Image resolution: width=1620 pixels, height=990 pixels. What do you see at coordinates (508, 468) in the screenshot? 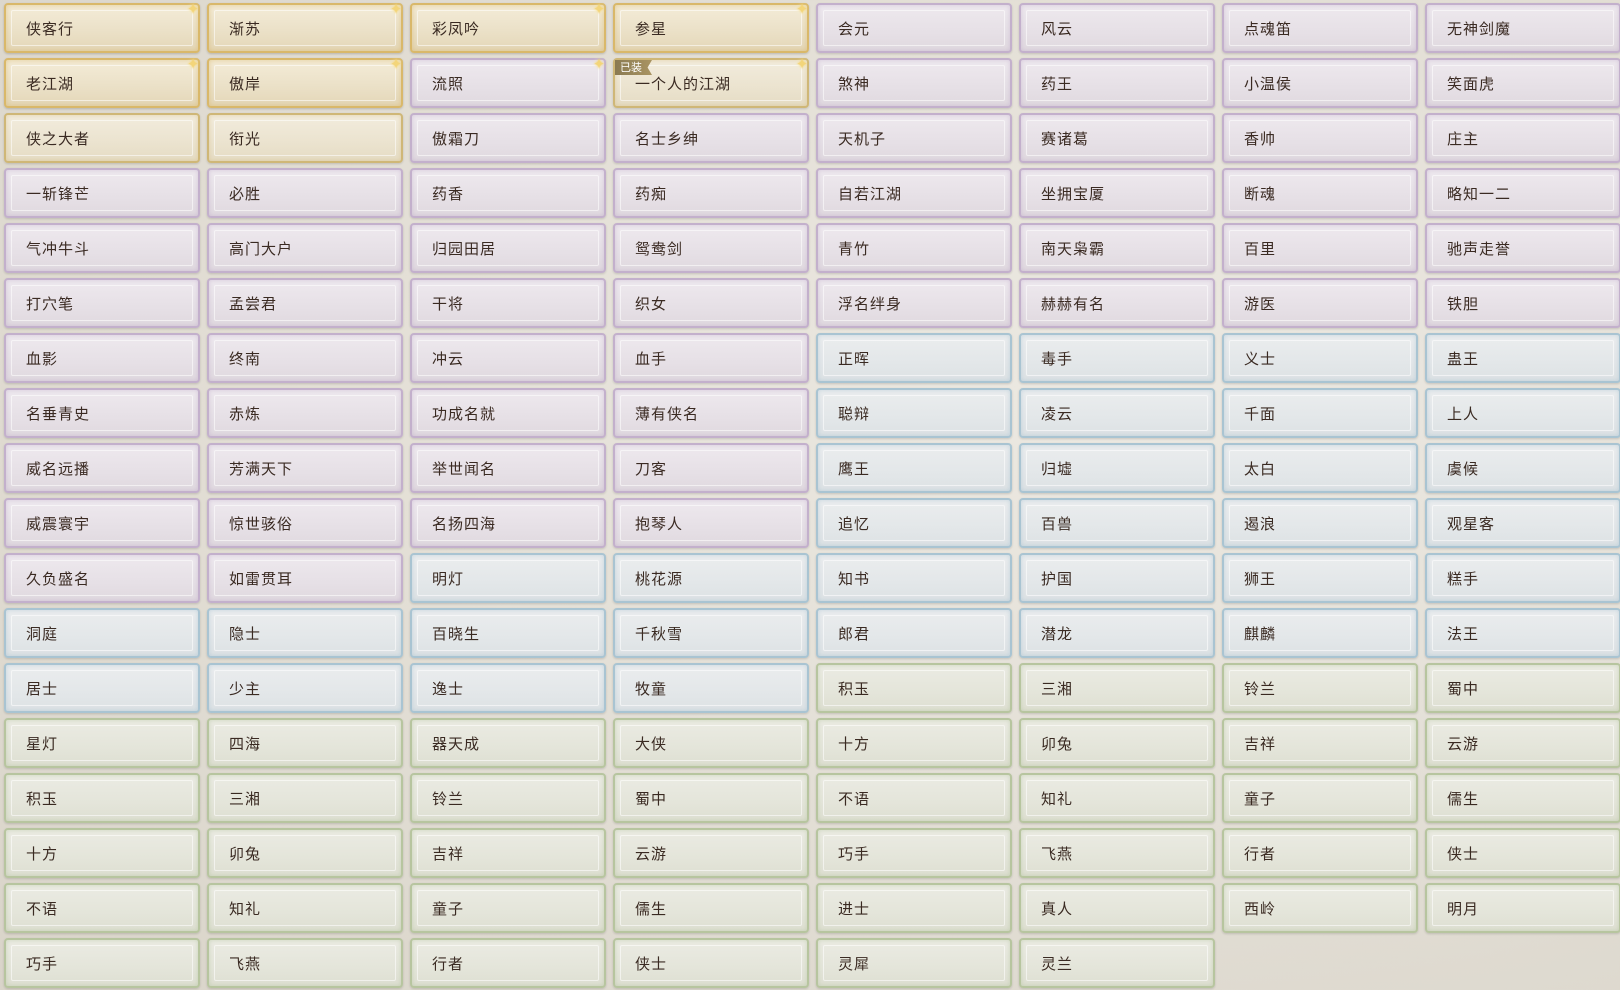
I see `title-card: 举世闻名` at bounding box center [508, 468].